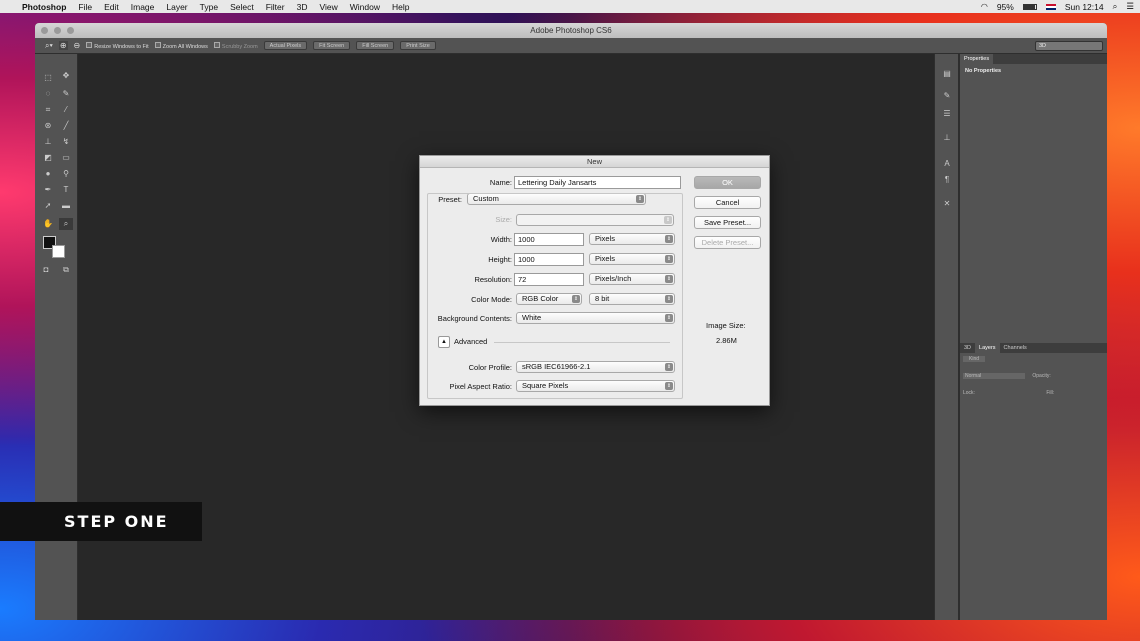 Image resolution: width=1140 pixels, height=641 pixels. What do you see at coordinates (503, 219) in the screenshot?
I see `size-label: Size:` at bounding box center [503, 219].